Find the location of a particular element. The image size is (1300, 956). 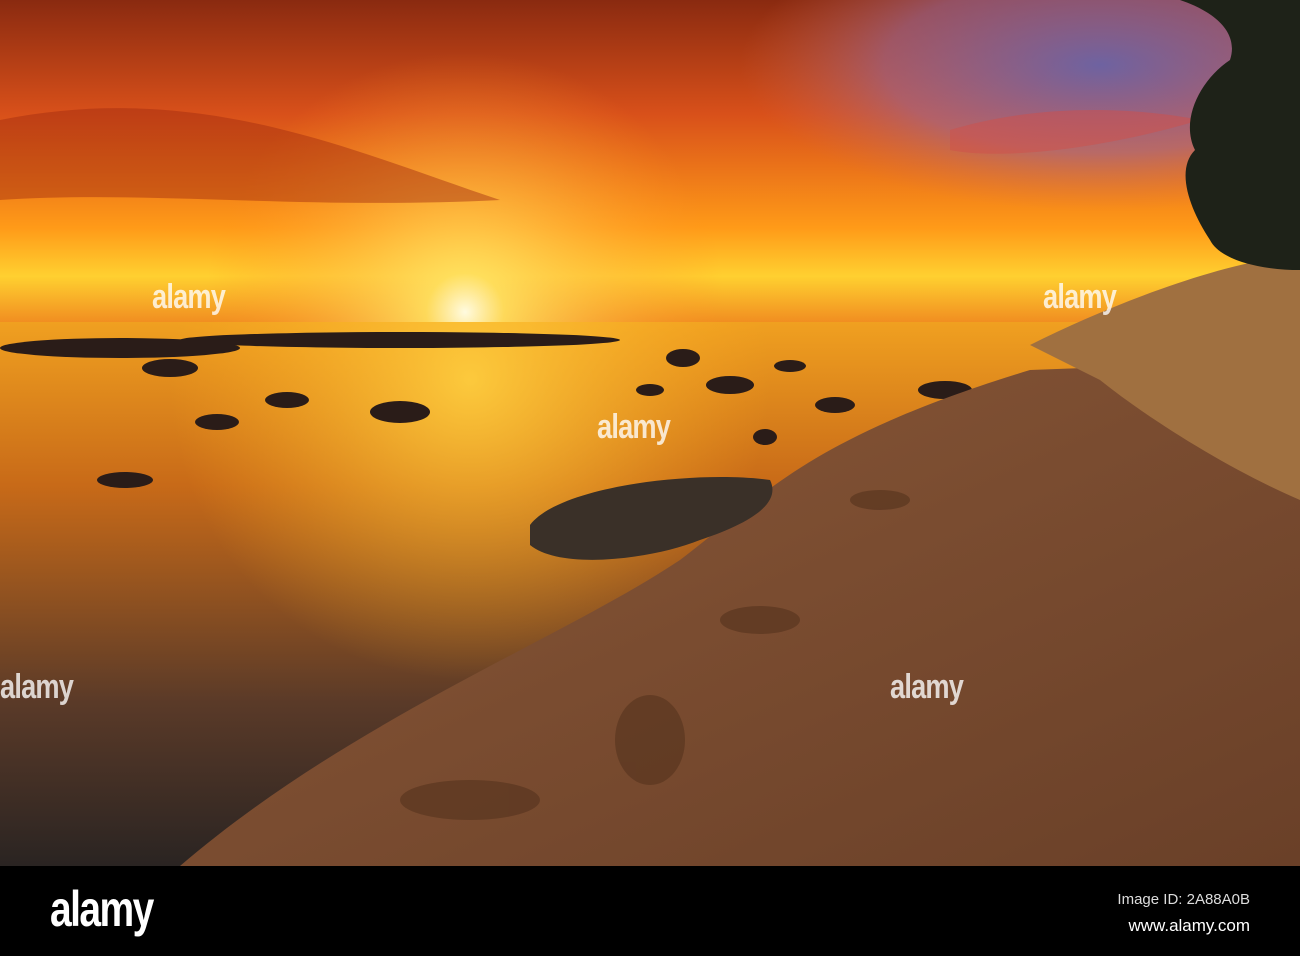

footer-bar: alamy Image ID: 2A88A0B www.alamy.com is located at coordinates (650, 911).